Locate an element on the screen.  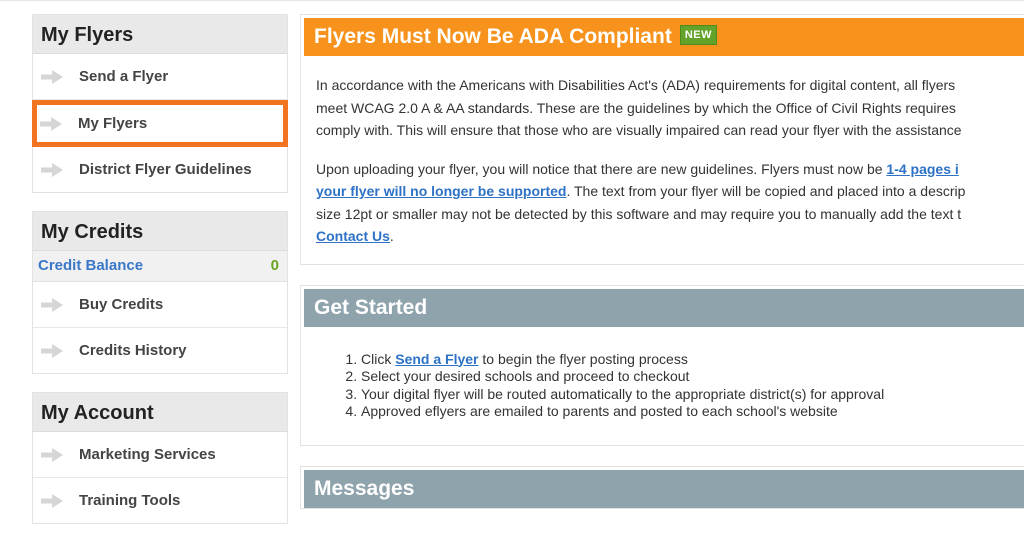
messages-header: Messages is located at coordinates (664, 488).